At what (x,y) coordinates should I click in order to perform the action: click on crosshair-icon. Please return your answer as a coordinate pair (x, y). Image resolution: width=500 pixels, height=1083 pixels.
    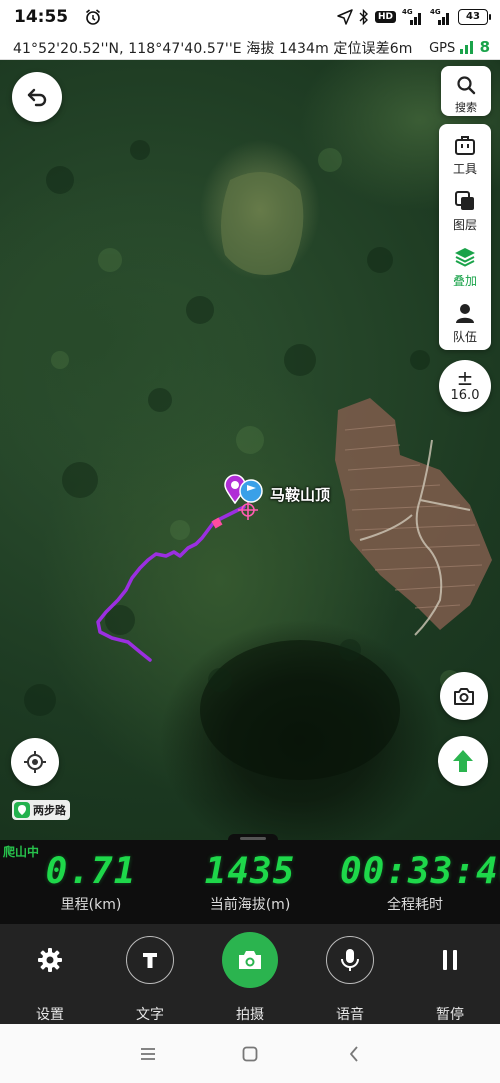
    Looking at the image, I should click on (35, 762).